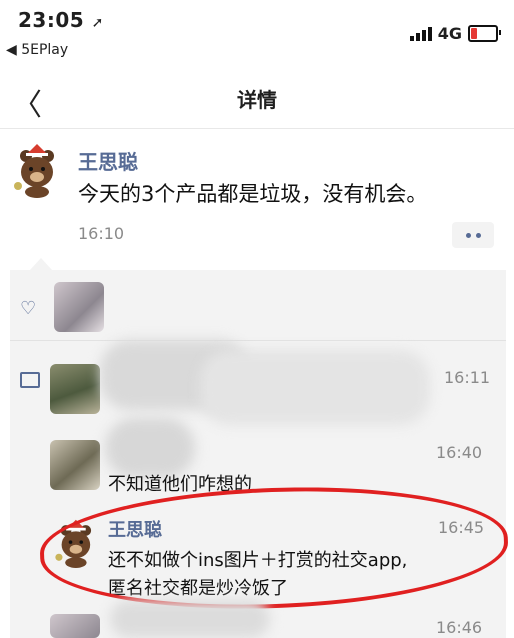 This screenshot has height=638, width=514. I want to click on panel-pointer, so click(41, 264).